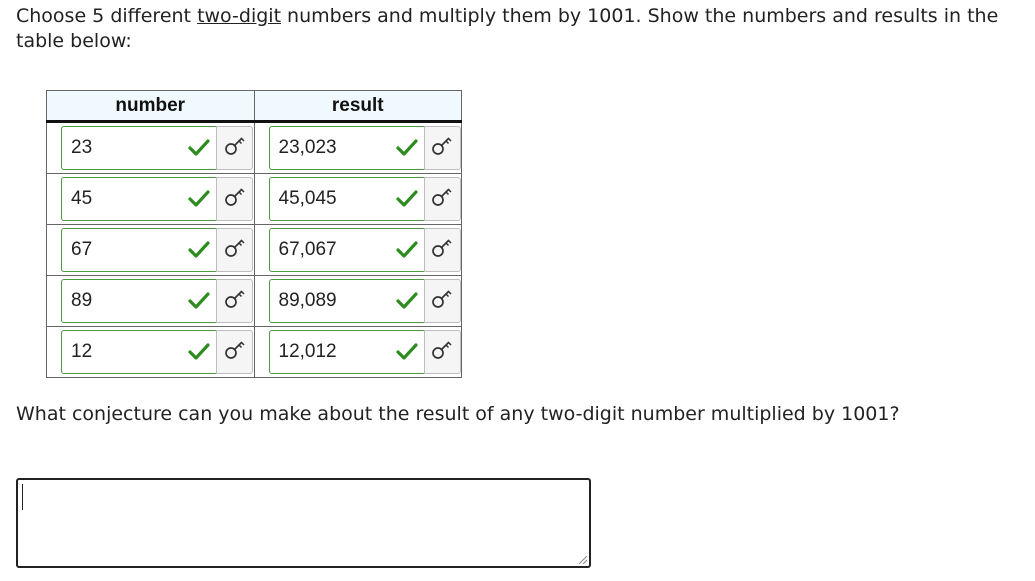  I want to click on number-answer-group: 23, so click(157, 148).